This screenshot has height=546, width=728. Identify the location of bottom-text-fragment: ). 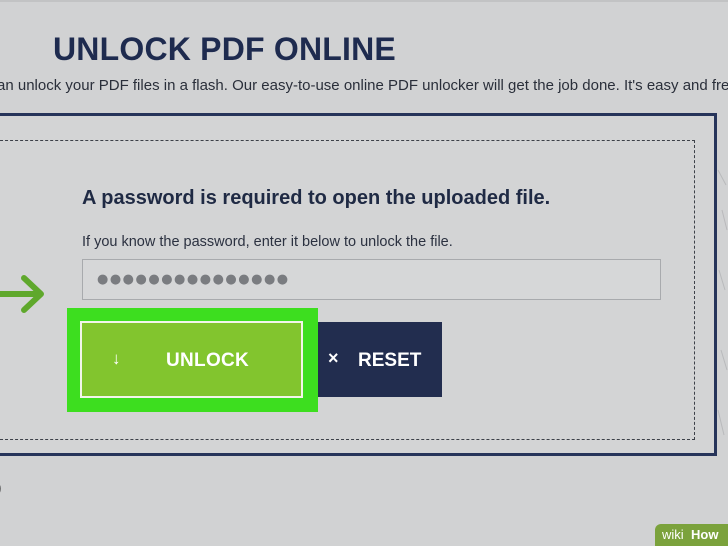
(1, 488).